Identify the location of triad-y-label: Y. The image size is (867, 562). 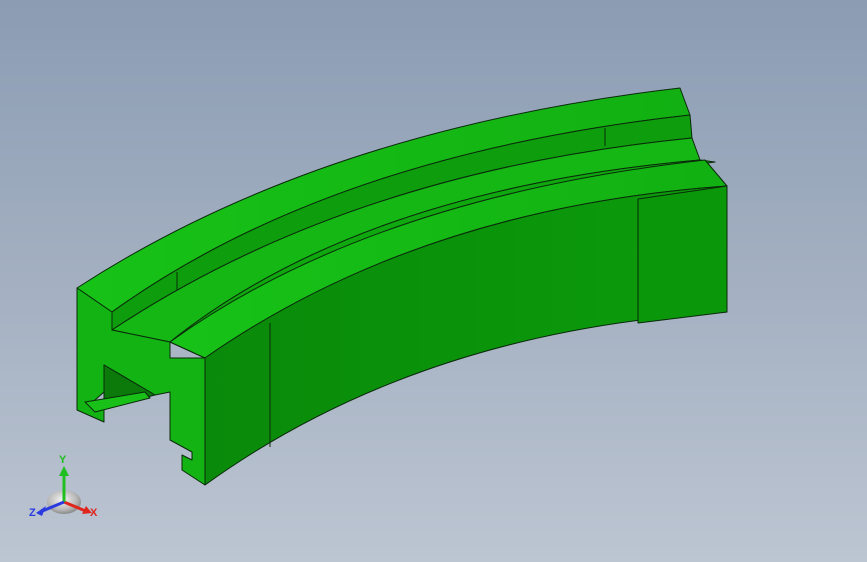
(63, 460).